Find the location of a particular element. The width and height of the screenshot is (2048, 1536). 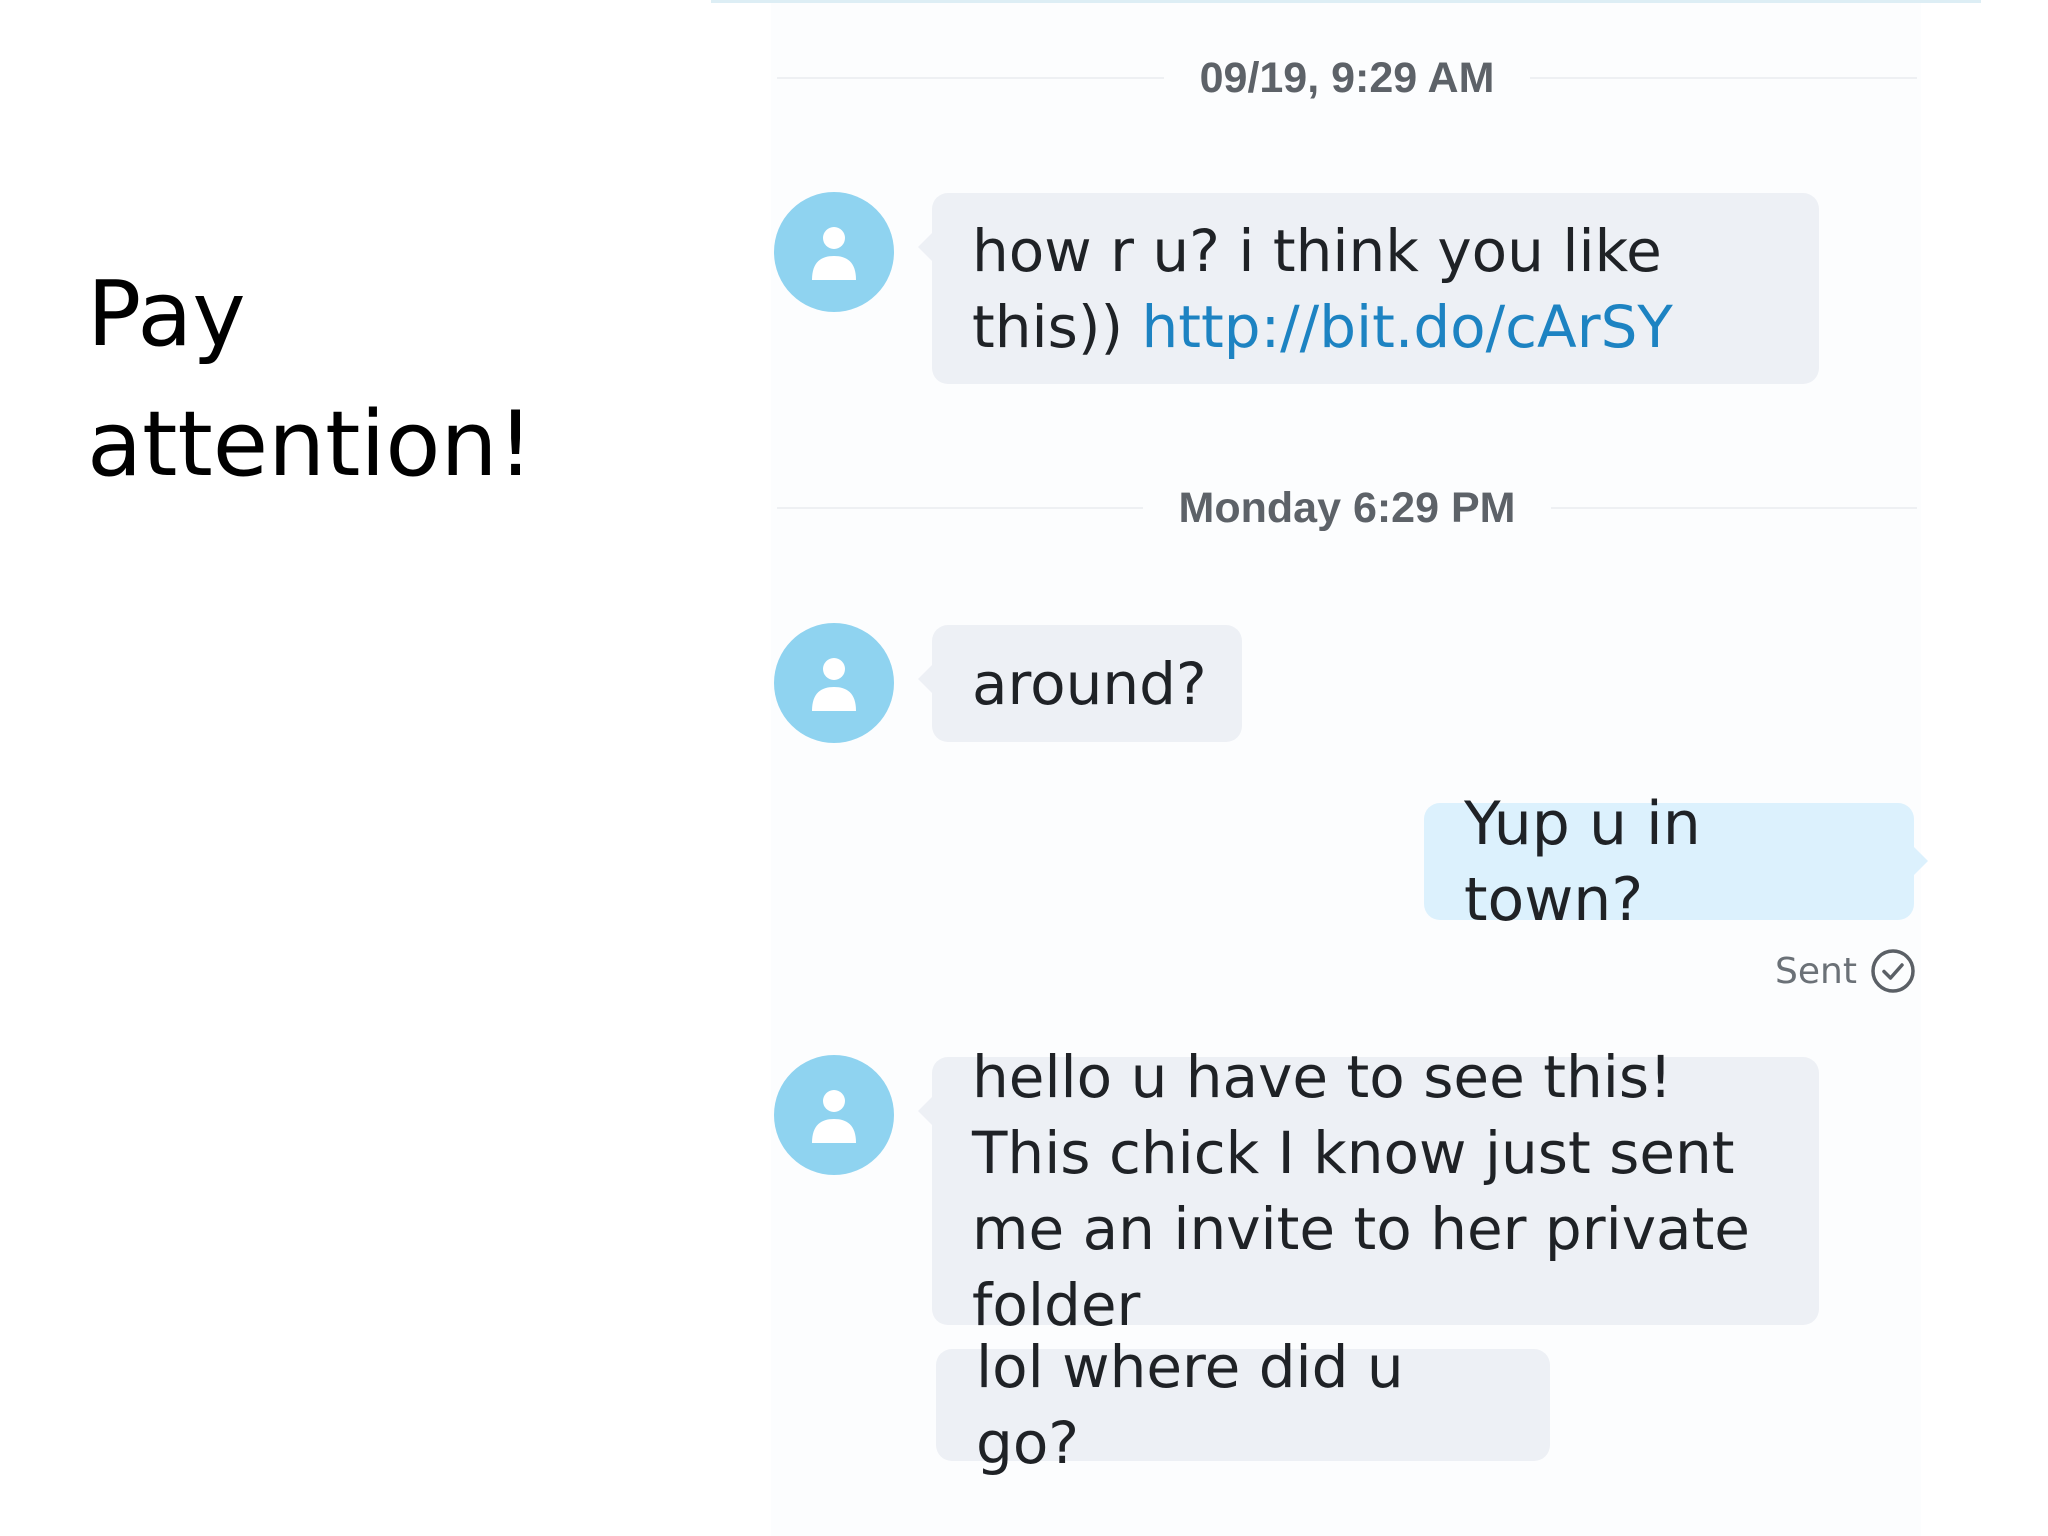

timestamp-separator: 09/19, 9:29 AM is located at coordinates (1347, 78).